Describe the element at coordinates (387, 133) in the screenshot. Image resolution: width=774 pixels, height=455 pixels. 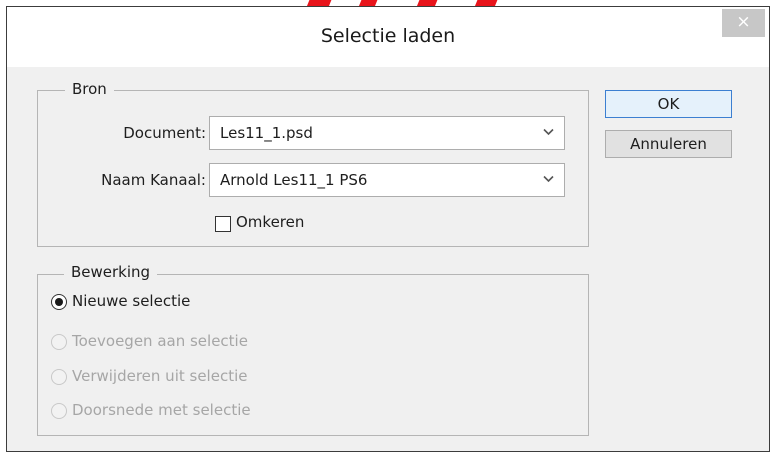
I see `document-select: Les11_1.psd` at that location.